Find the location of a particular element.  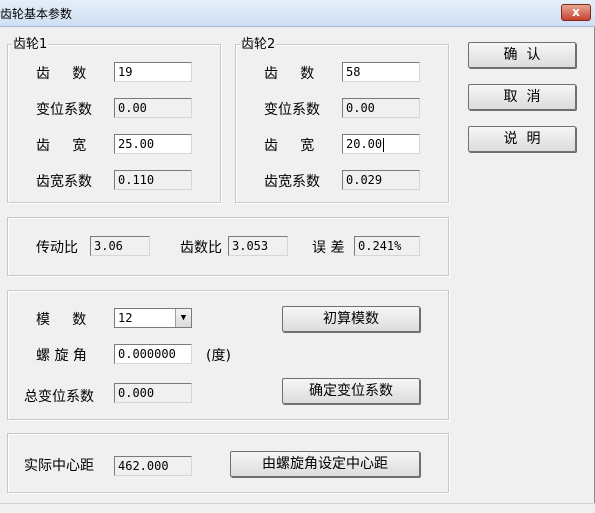

set-center-distance-button: 由螺旋角设定中心距 is located at coordinates (325, 464).